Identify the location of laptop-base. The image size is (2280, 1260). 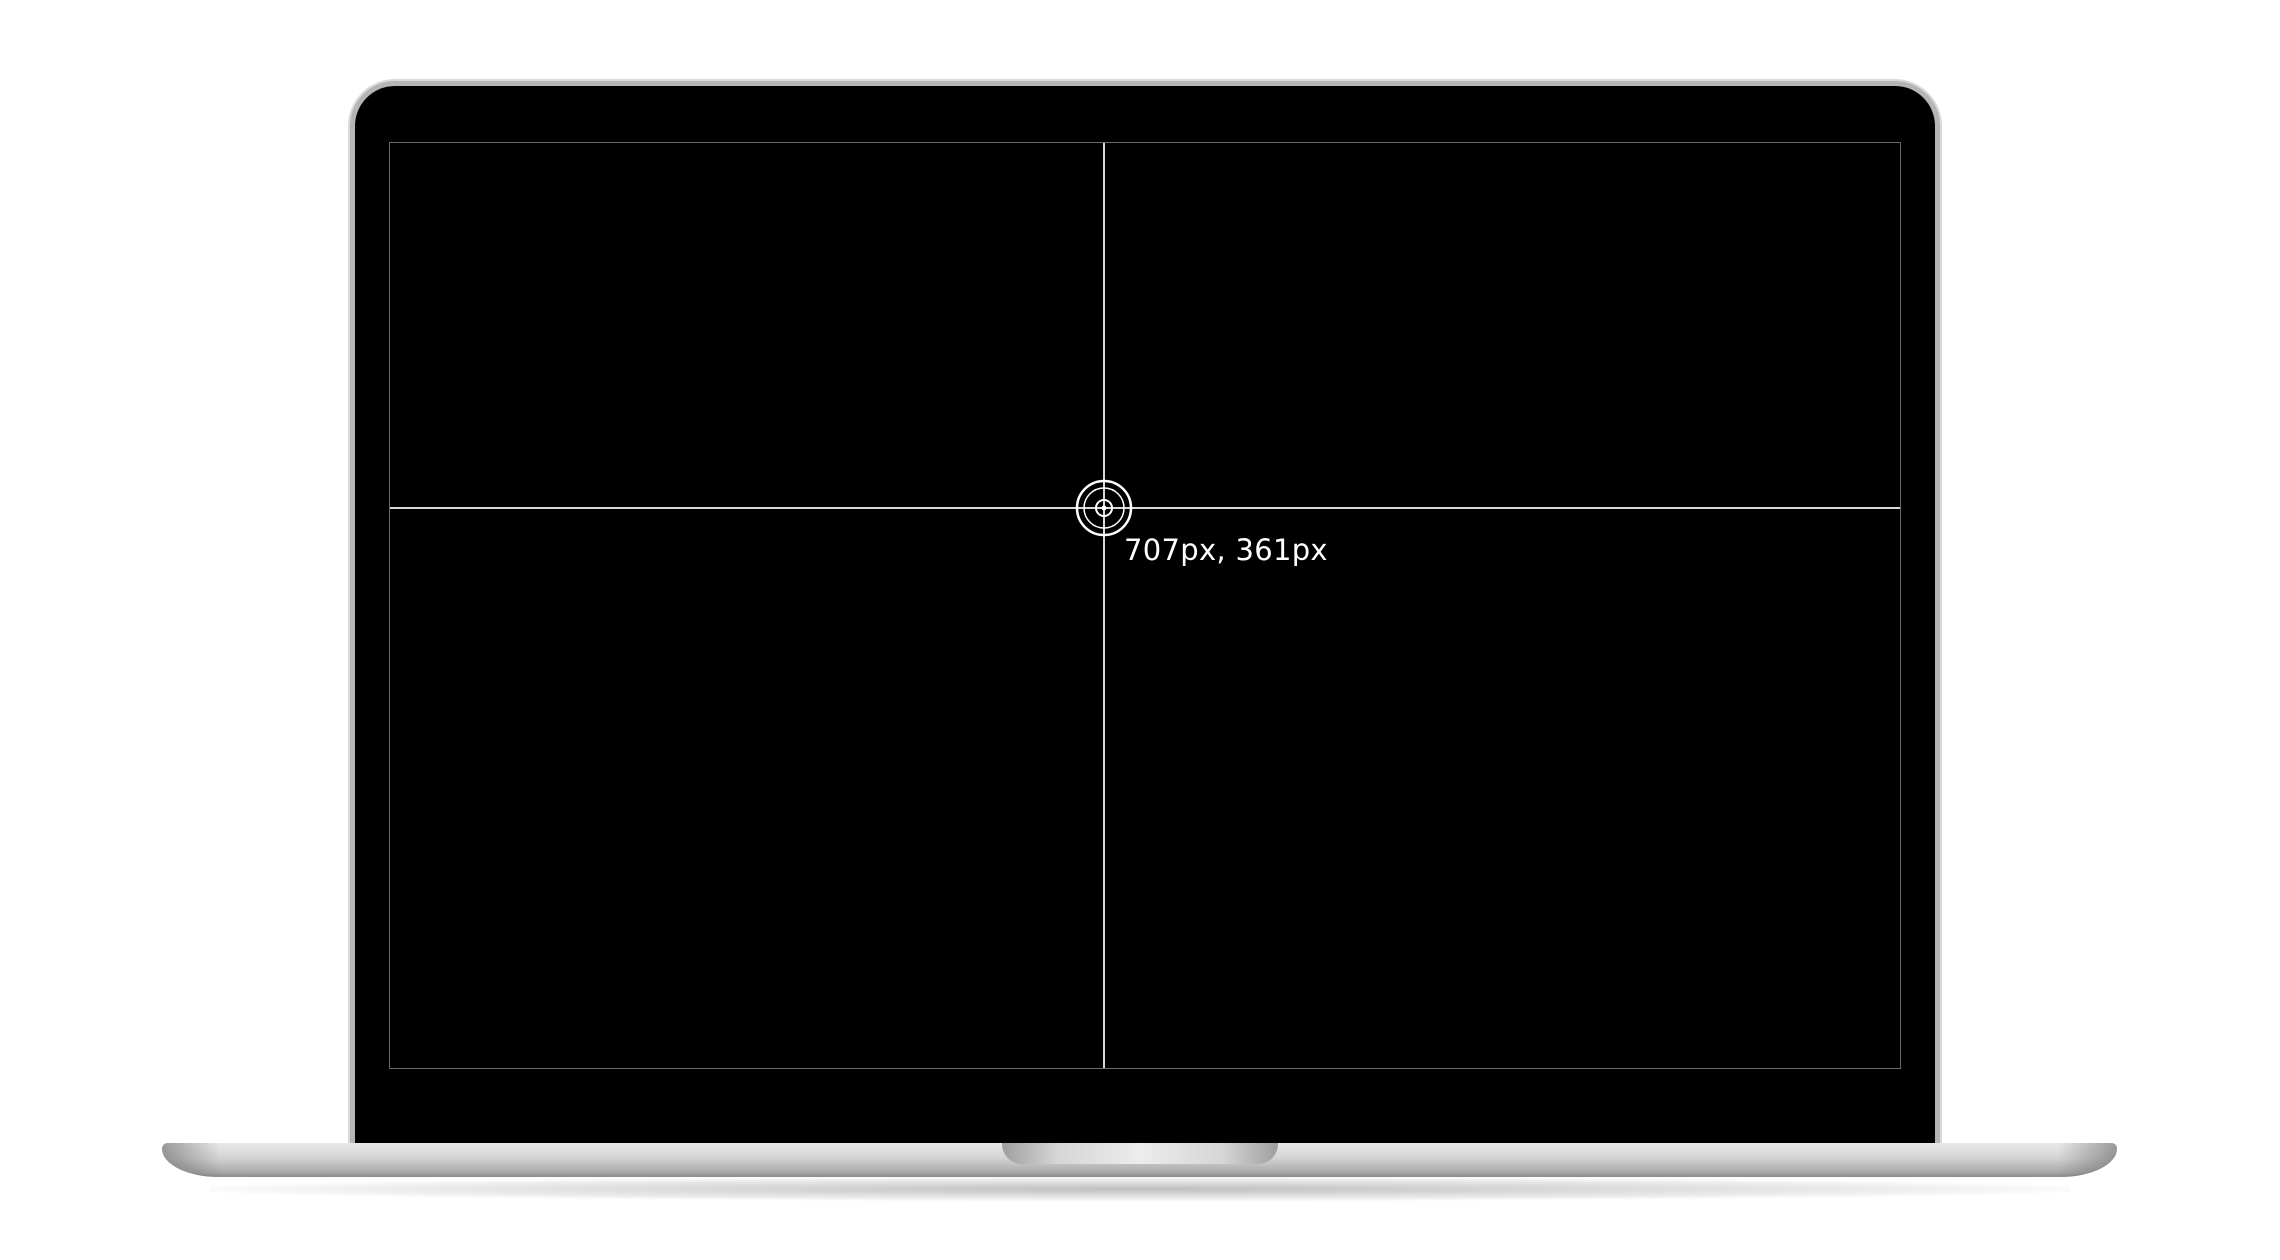
(1139, 1160).